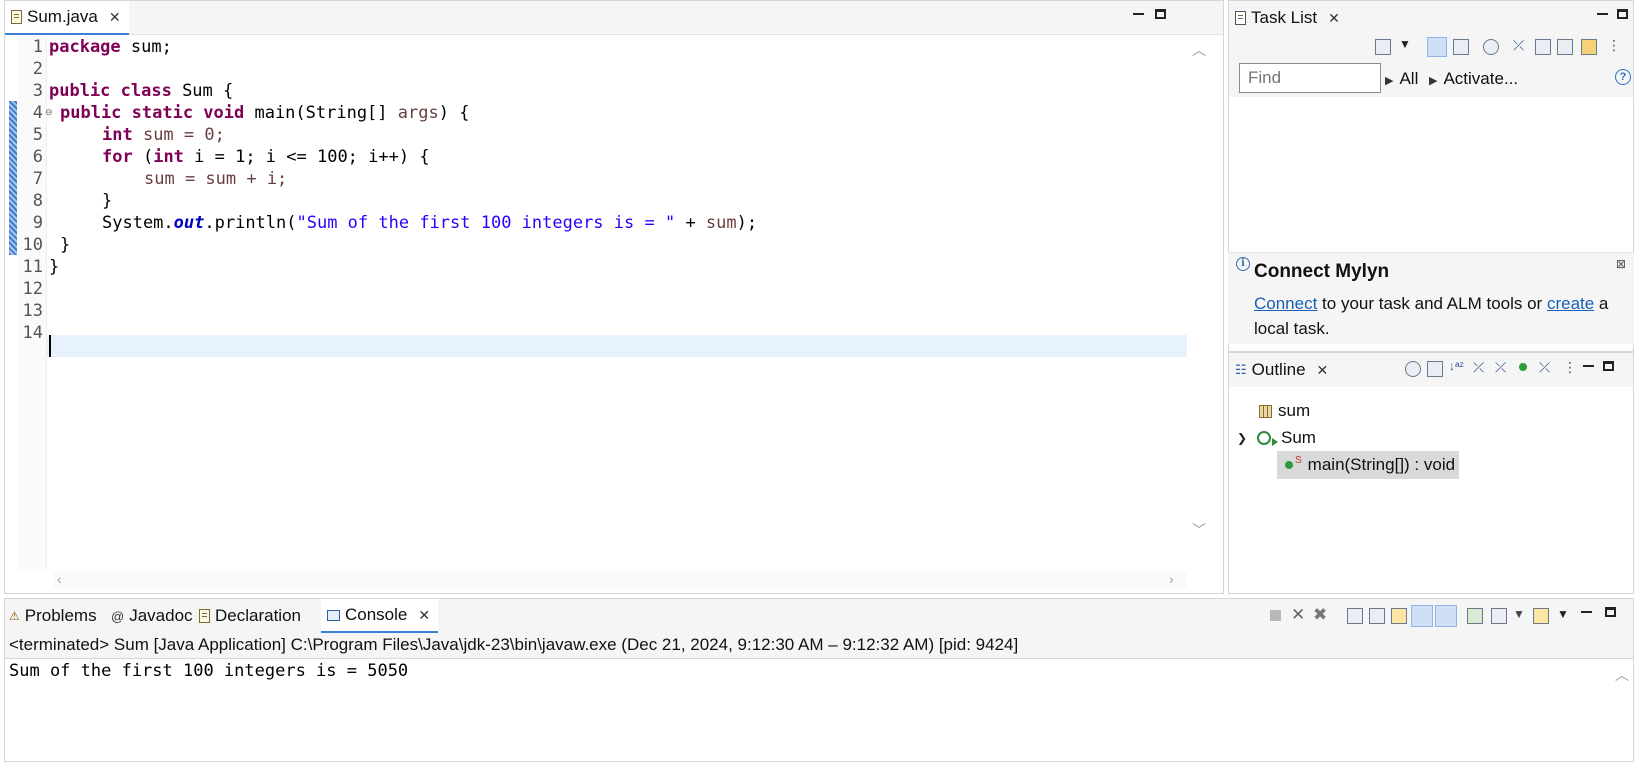  What do you see at coordinates (1310, 78) in the screenshot?
I see `find-input` at bounding box center [1310, 78].